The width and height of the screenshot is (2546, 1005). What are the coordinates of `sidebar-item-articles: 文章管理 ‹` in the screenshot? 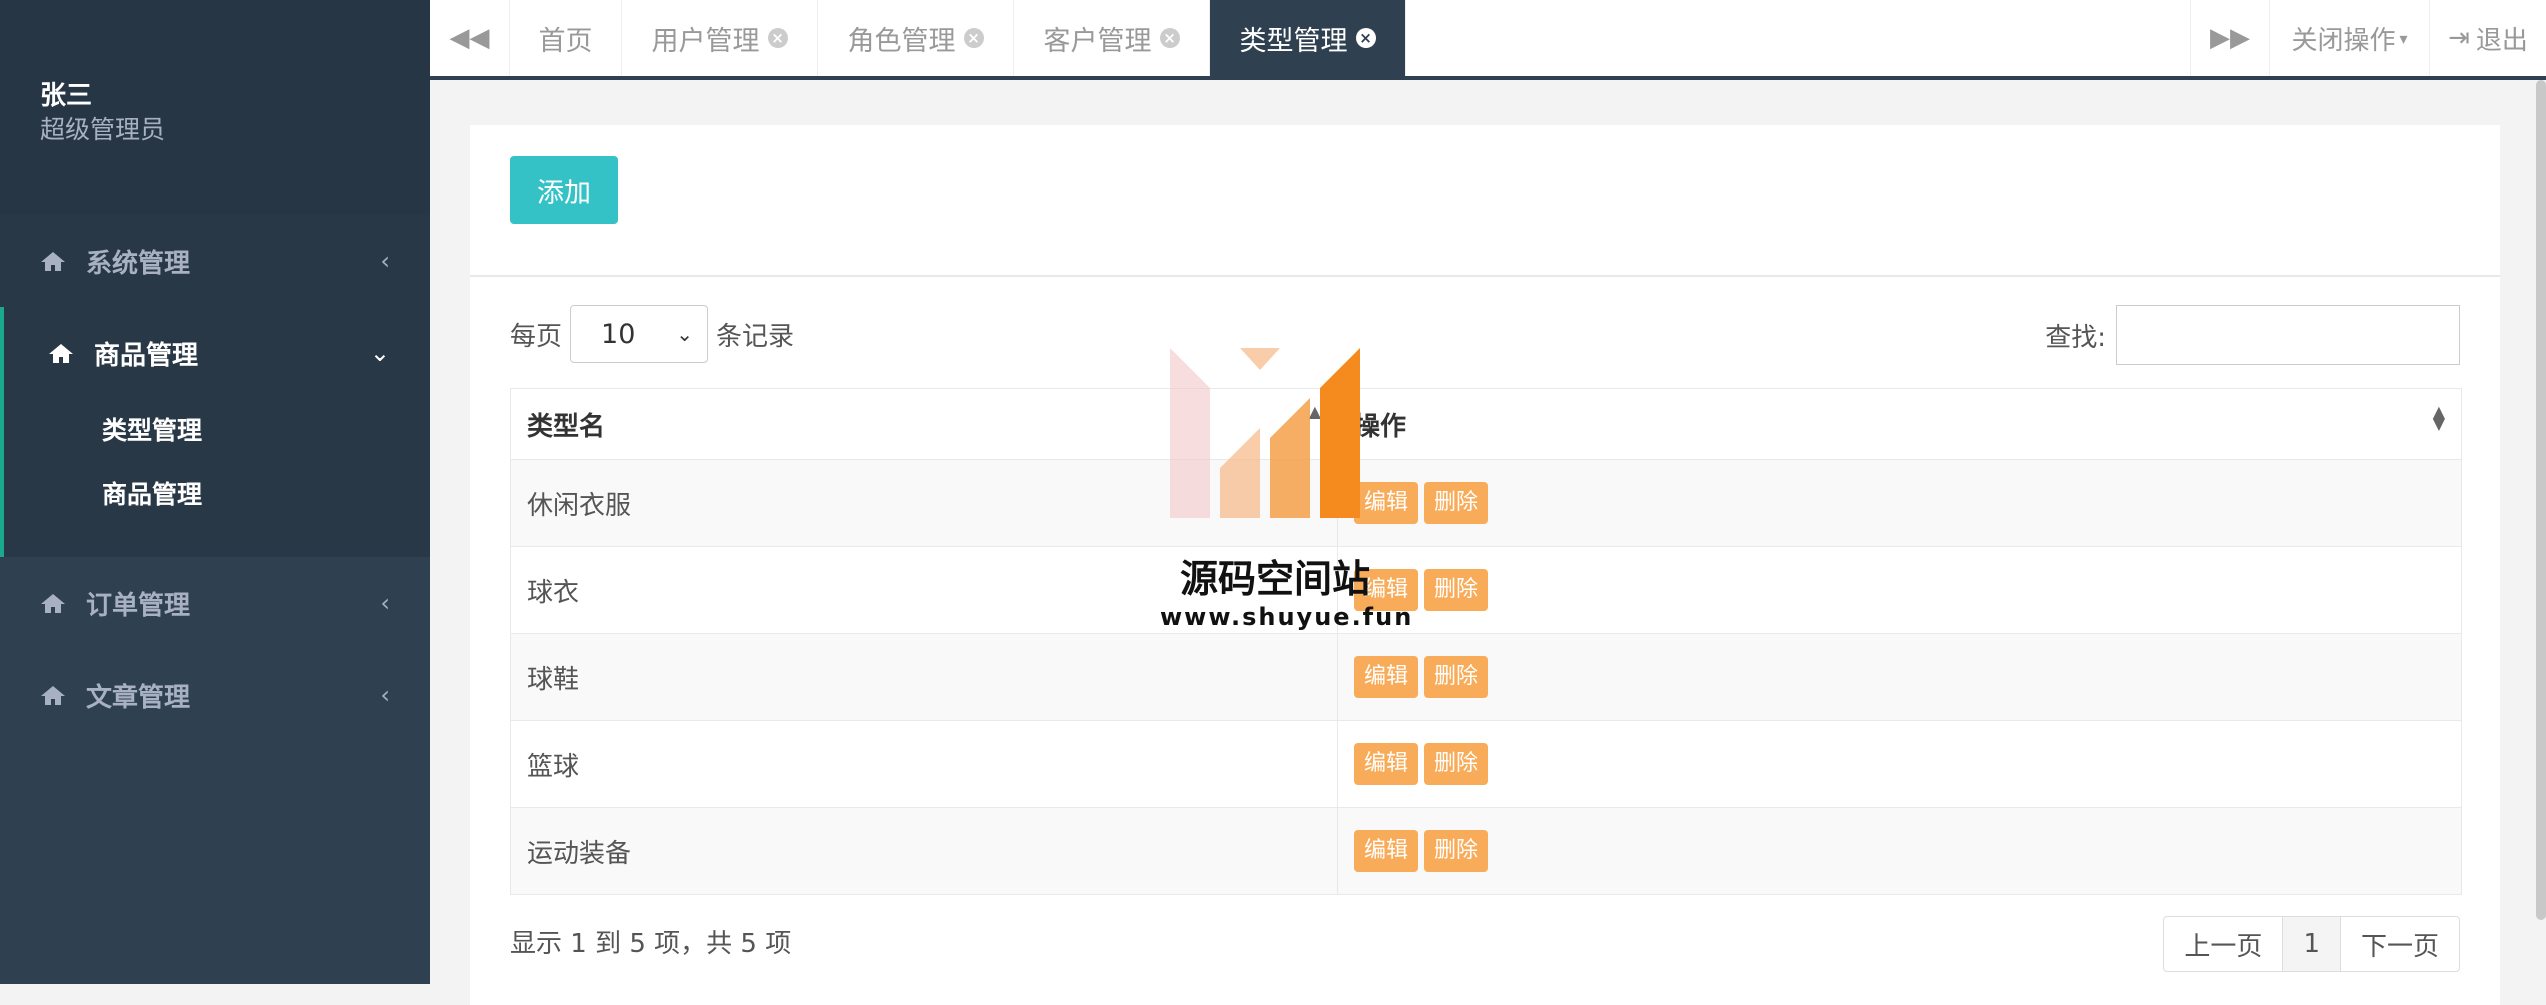 It's located at (215, 695).